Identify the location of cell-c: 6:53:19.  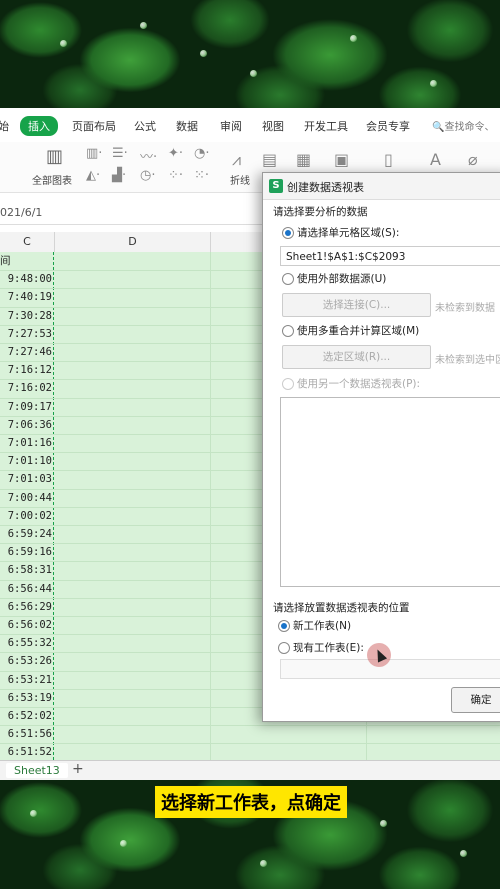
(27, 698).